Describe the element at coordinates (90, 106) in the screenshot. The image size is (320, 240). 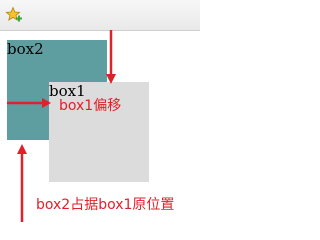
I see `box1-offset-annotation: box1偏移` at that location.